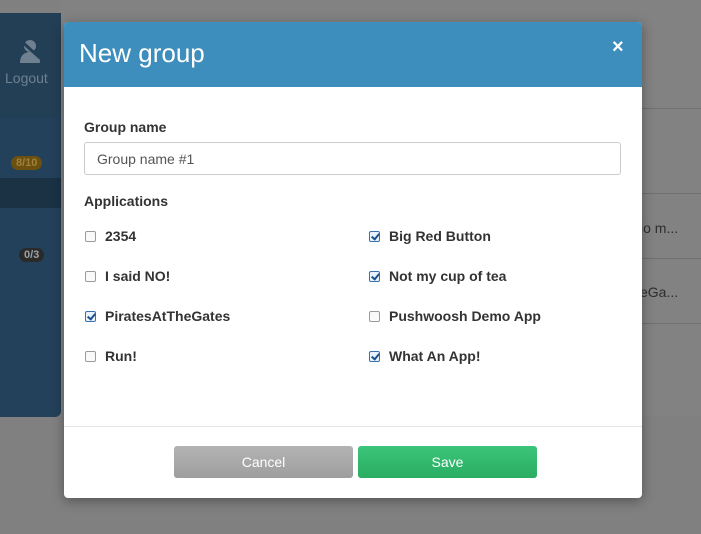 This screenshot has width=701, height=534. I want to click on group-name-input, so click(352, 158).